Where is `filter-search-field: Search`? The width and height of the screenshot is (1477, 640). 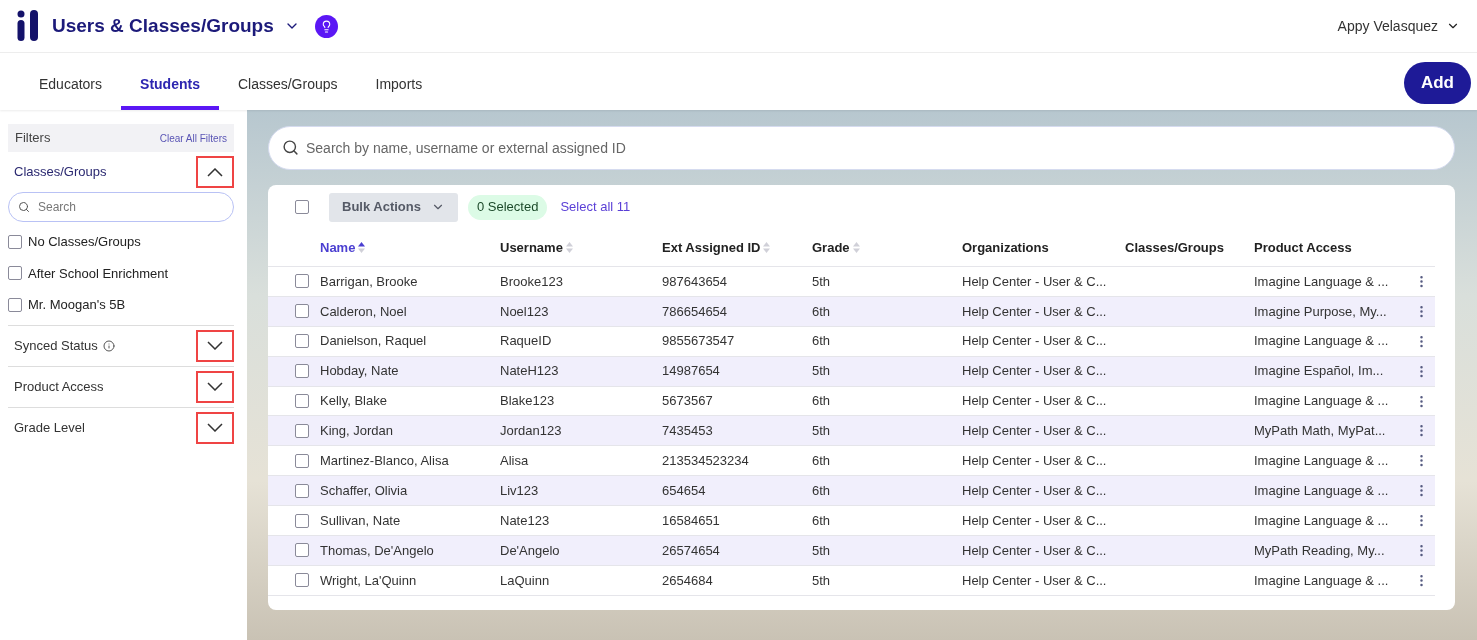 filter-search-field: Search is located at coordinates (121, 207).